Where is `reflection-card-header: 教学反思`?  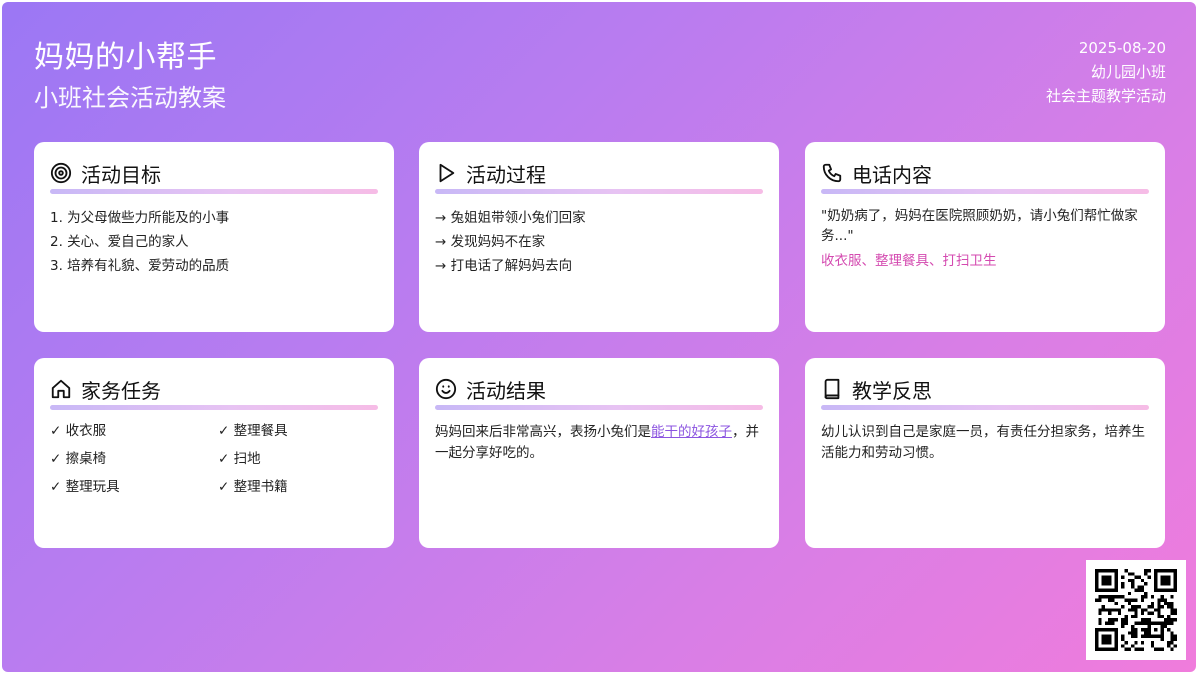
reflection-card-header: 教学反思 is located at coordinates (985, 389).